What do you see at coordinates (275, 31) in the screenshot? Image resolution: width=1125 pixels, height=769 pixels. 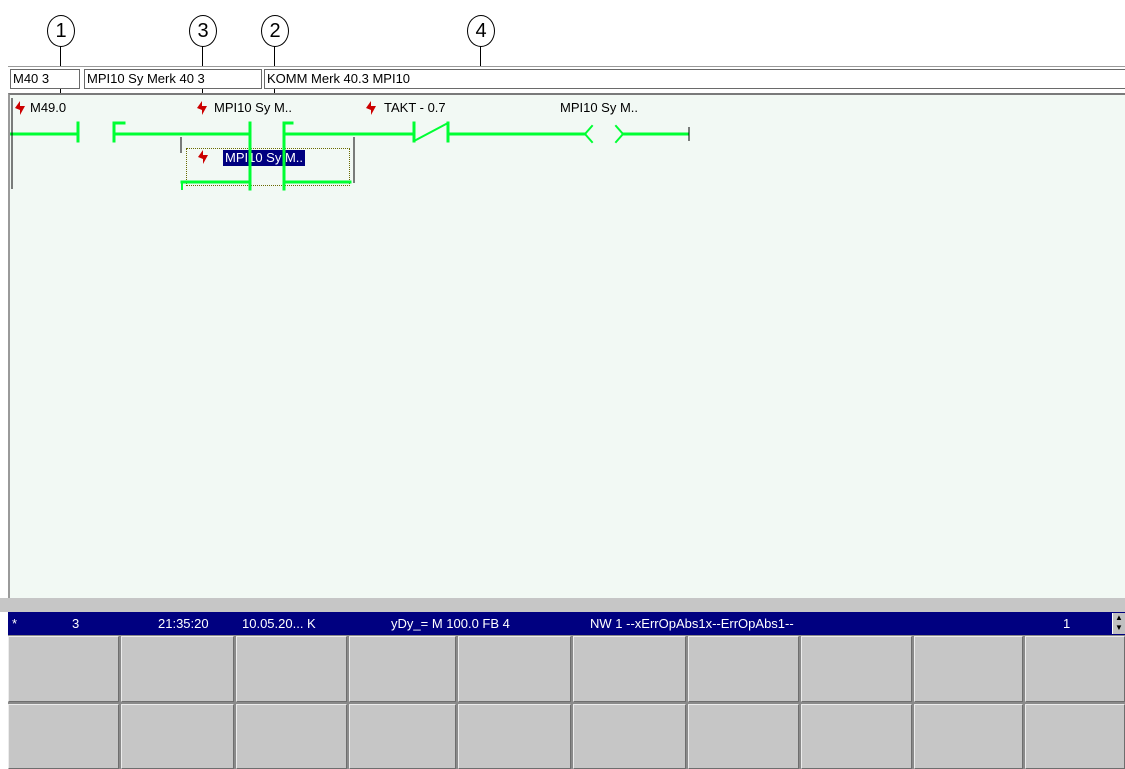 I see `callout-2: 2` at bounding box center [275, 31].